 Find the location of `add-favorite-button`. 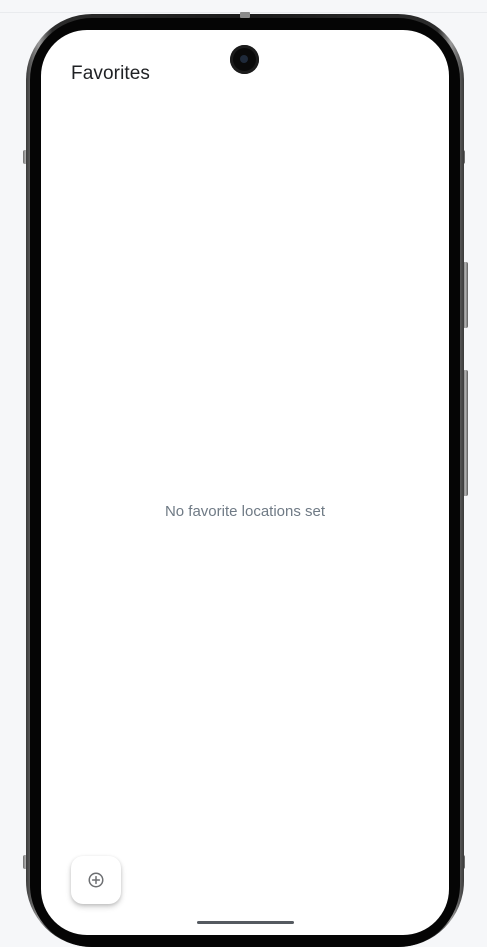

add-favorite-button is located at coordinates (96, 880).